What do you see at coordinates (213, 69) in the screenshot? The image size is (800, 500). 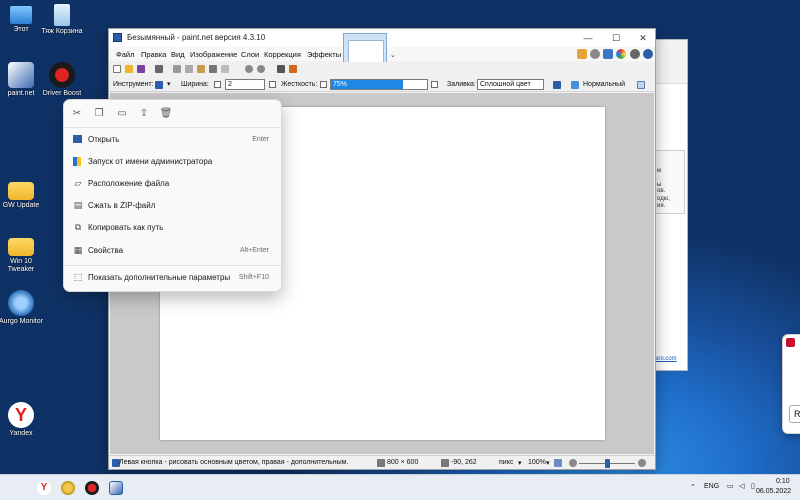 I see `crop-icon` at bounding box center [213, 69].